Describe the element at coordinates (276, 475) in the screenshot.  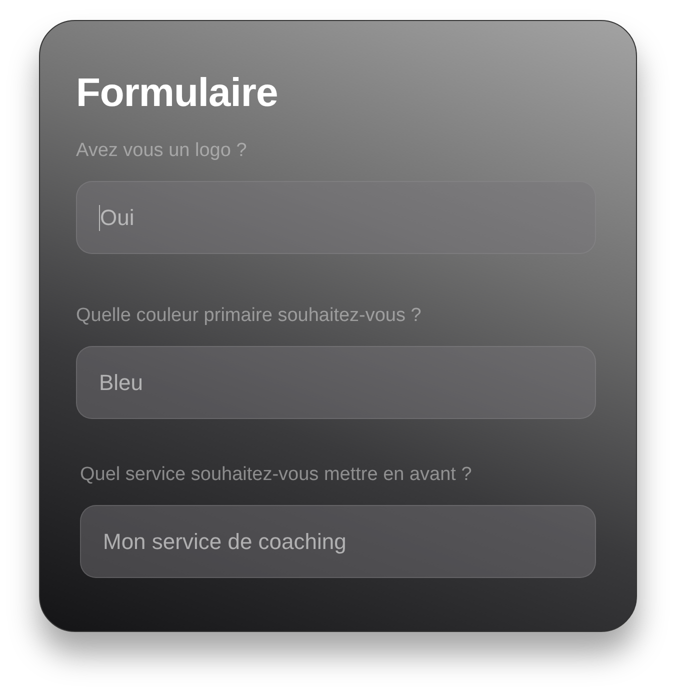
I see `field-label: Quel service souhaitez-vous mettre en avant ?` at that location.